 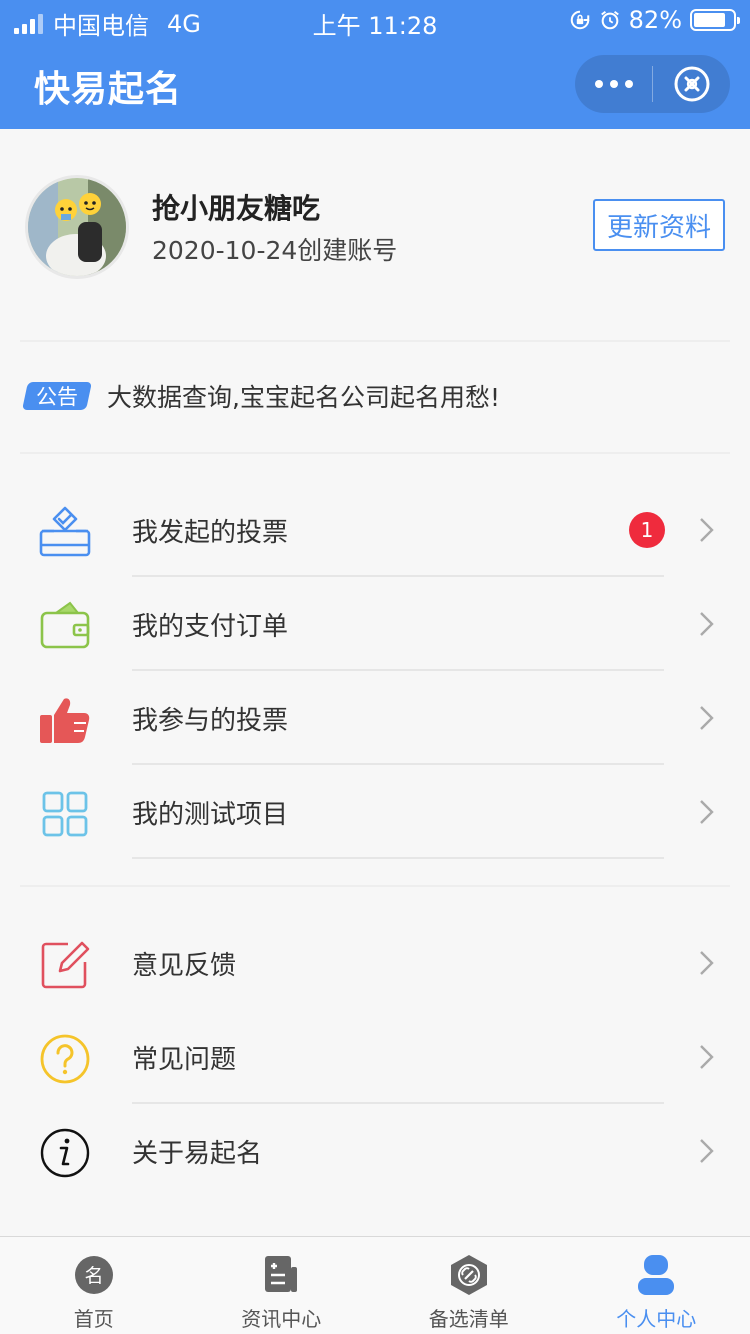 What do you see at coordinates (65, 814) in the screenshot?
I see `grid-icon` at bounding box center [65, 814].